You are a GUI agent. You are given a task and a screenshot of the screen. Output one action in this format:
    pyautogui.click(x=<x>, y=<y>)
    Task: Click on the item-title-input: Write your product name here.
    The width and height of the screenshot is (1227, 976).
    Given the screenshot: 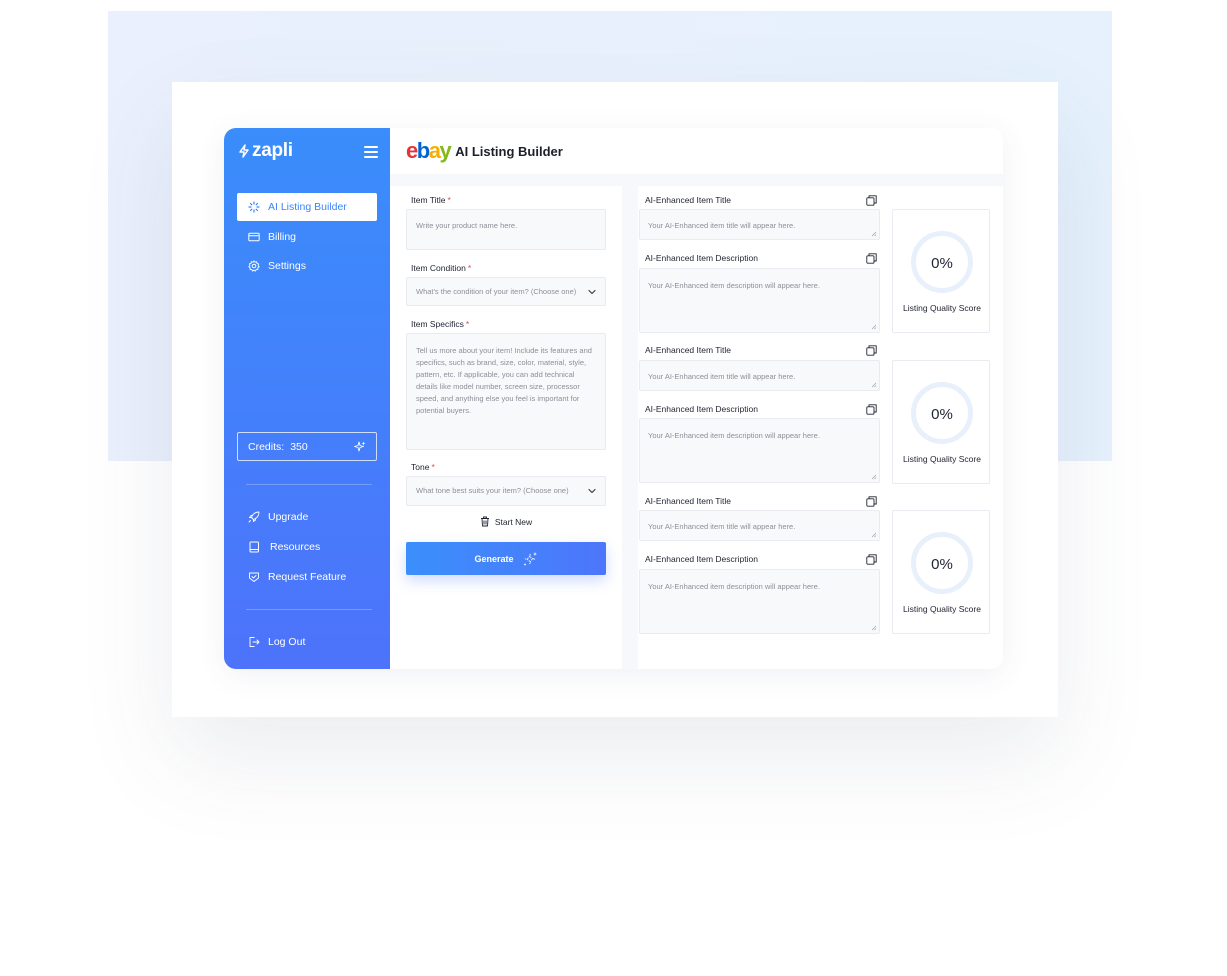 What is the action you would take?
    pyautogui.click(x=506, y=229)
    